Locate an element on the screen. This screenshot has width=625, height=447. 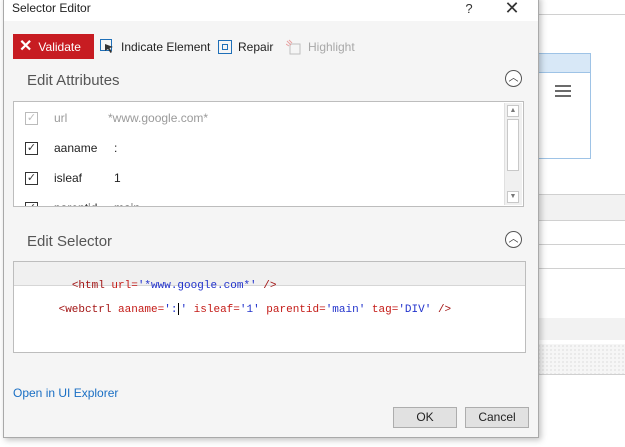
code-value: 'main' is located at coordinates (345, 309).